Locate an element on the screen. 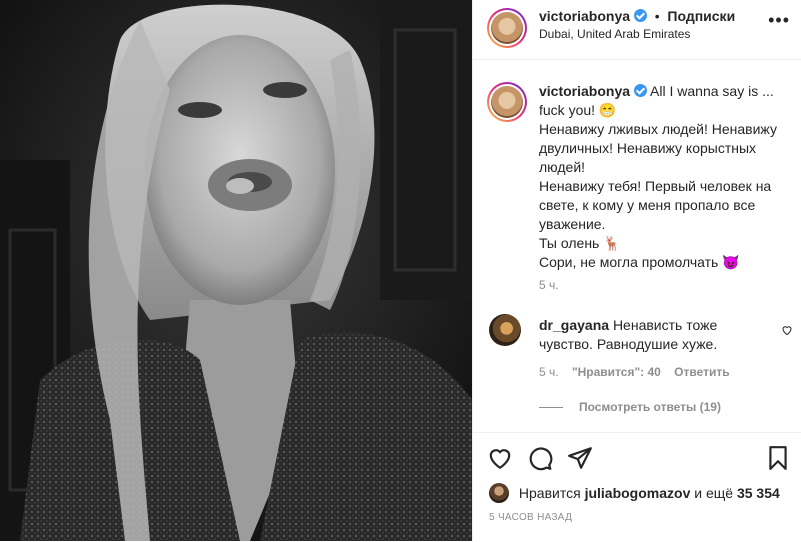  likes-connector: и ещё is located at coordinates (714, 493).